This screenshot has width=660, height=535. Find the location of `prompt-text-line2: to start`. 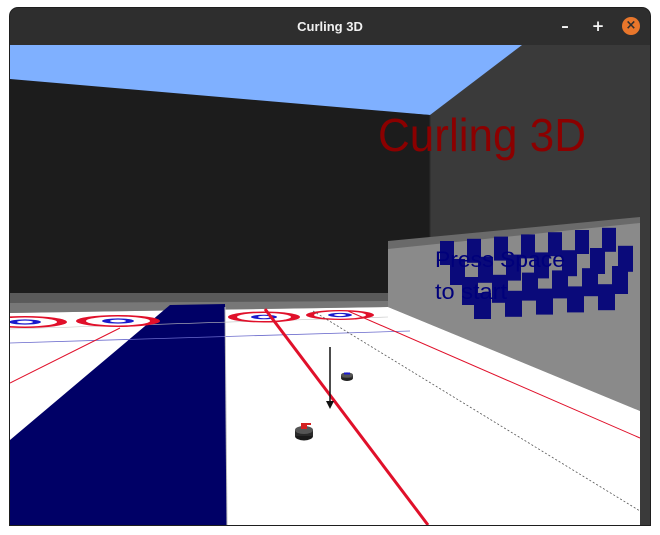

prompt-text-line2: to start is located at coordinates (471, 291).